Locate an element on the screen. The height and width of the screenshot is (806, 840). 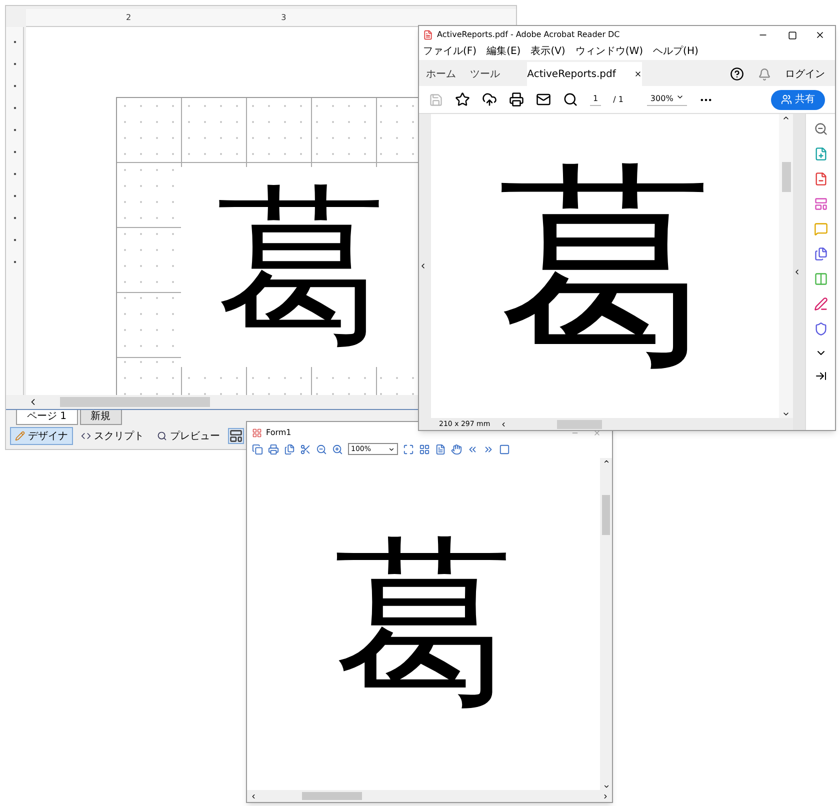
scroll-right-icon is located at coordinates (605, 796).